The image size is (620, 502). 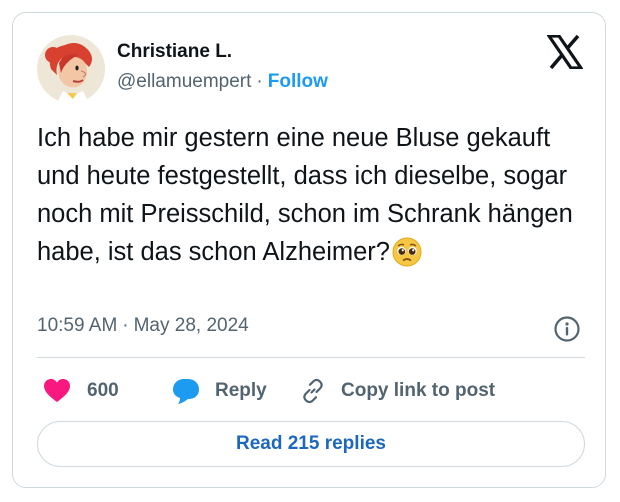 I want to click on copy-link-label: Copy link to post, so click(x=418, y=390).